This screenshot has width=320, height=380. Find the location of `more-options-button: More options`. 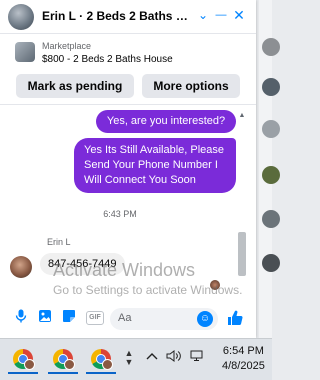

more-options-button: More options is located at coordinates (191, 86).